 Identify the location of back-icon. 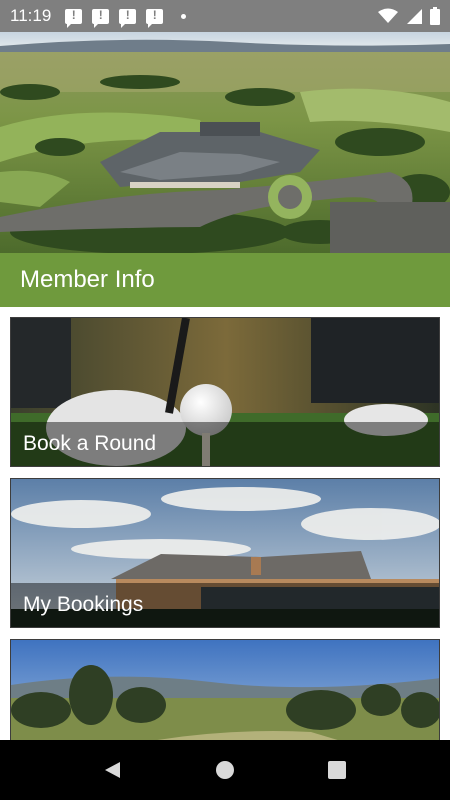
(112, 770).